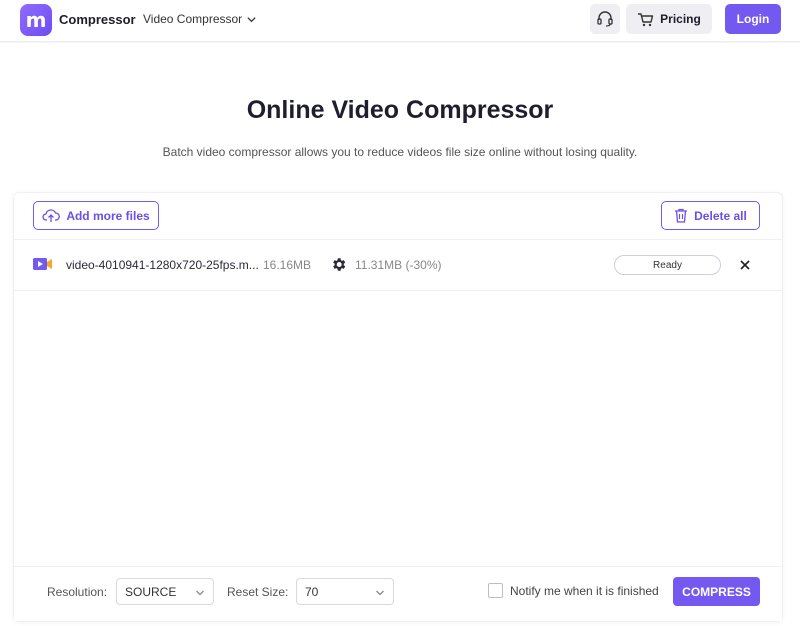 This screenshot has width=800, height=626. What do you see at coordinates (312, 591) in the screenshot?
I see `reset-size-value: 70` at bounding box center [312, 591].